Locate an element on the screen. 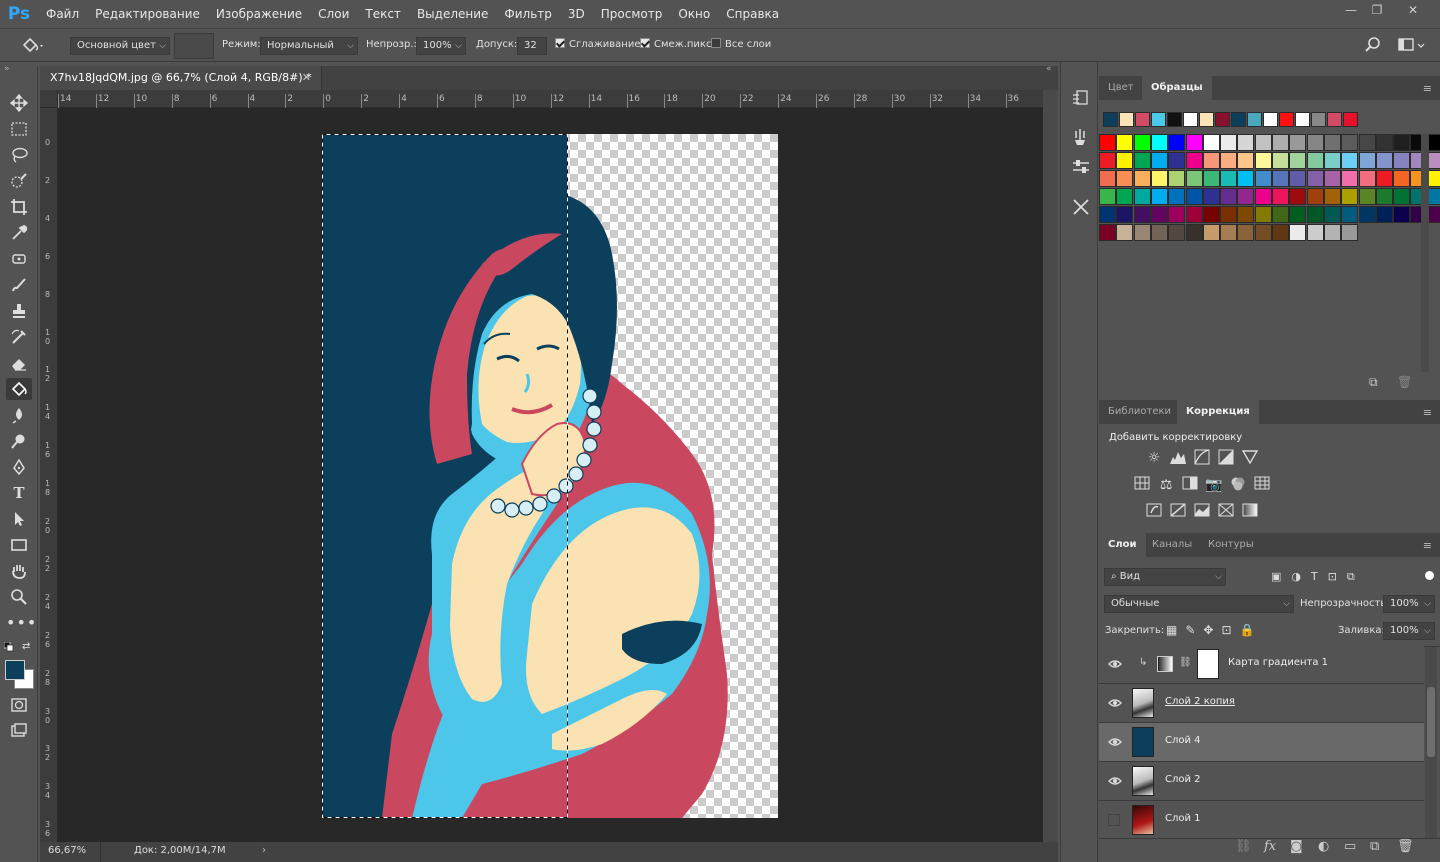  eraser-tool-icon is located at coordinates (19, 363).